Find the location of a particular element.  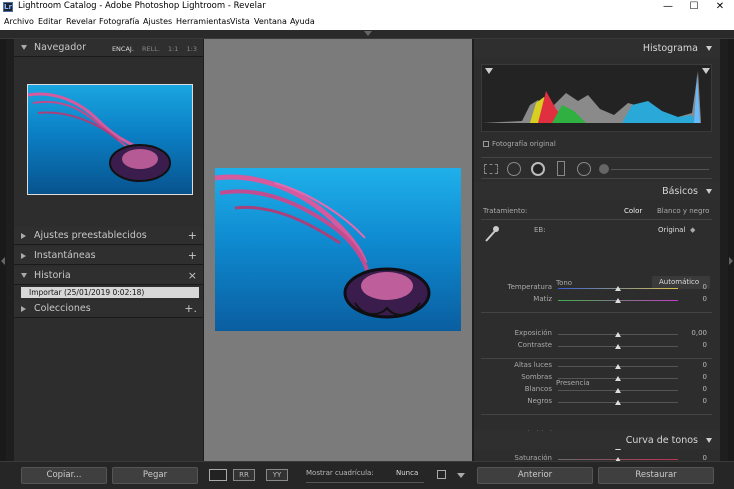

main-photo is located at coordinates (338, 249).